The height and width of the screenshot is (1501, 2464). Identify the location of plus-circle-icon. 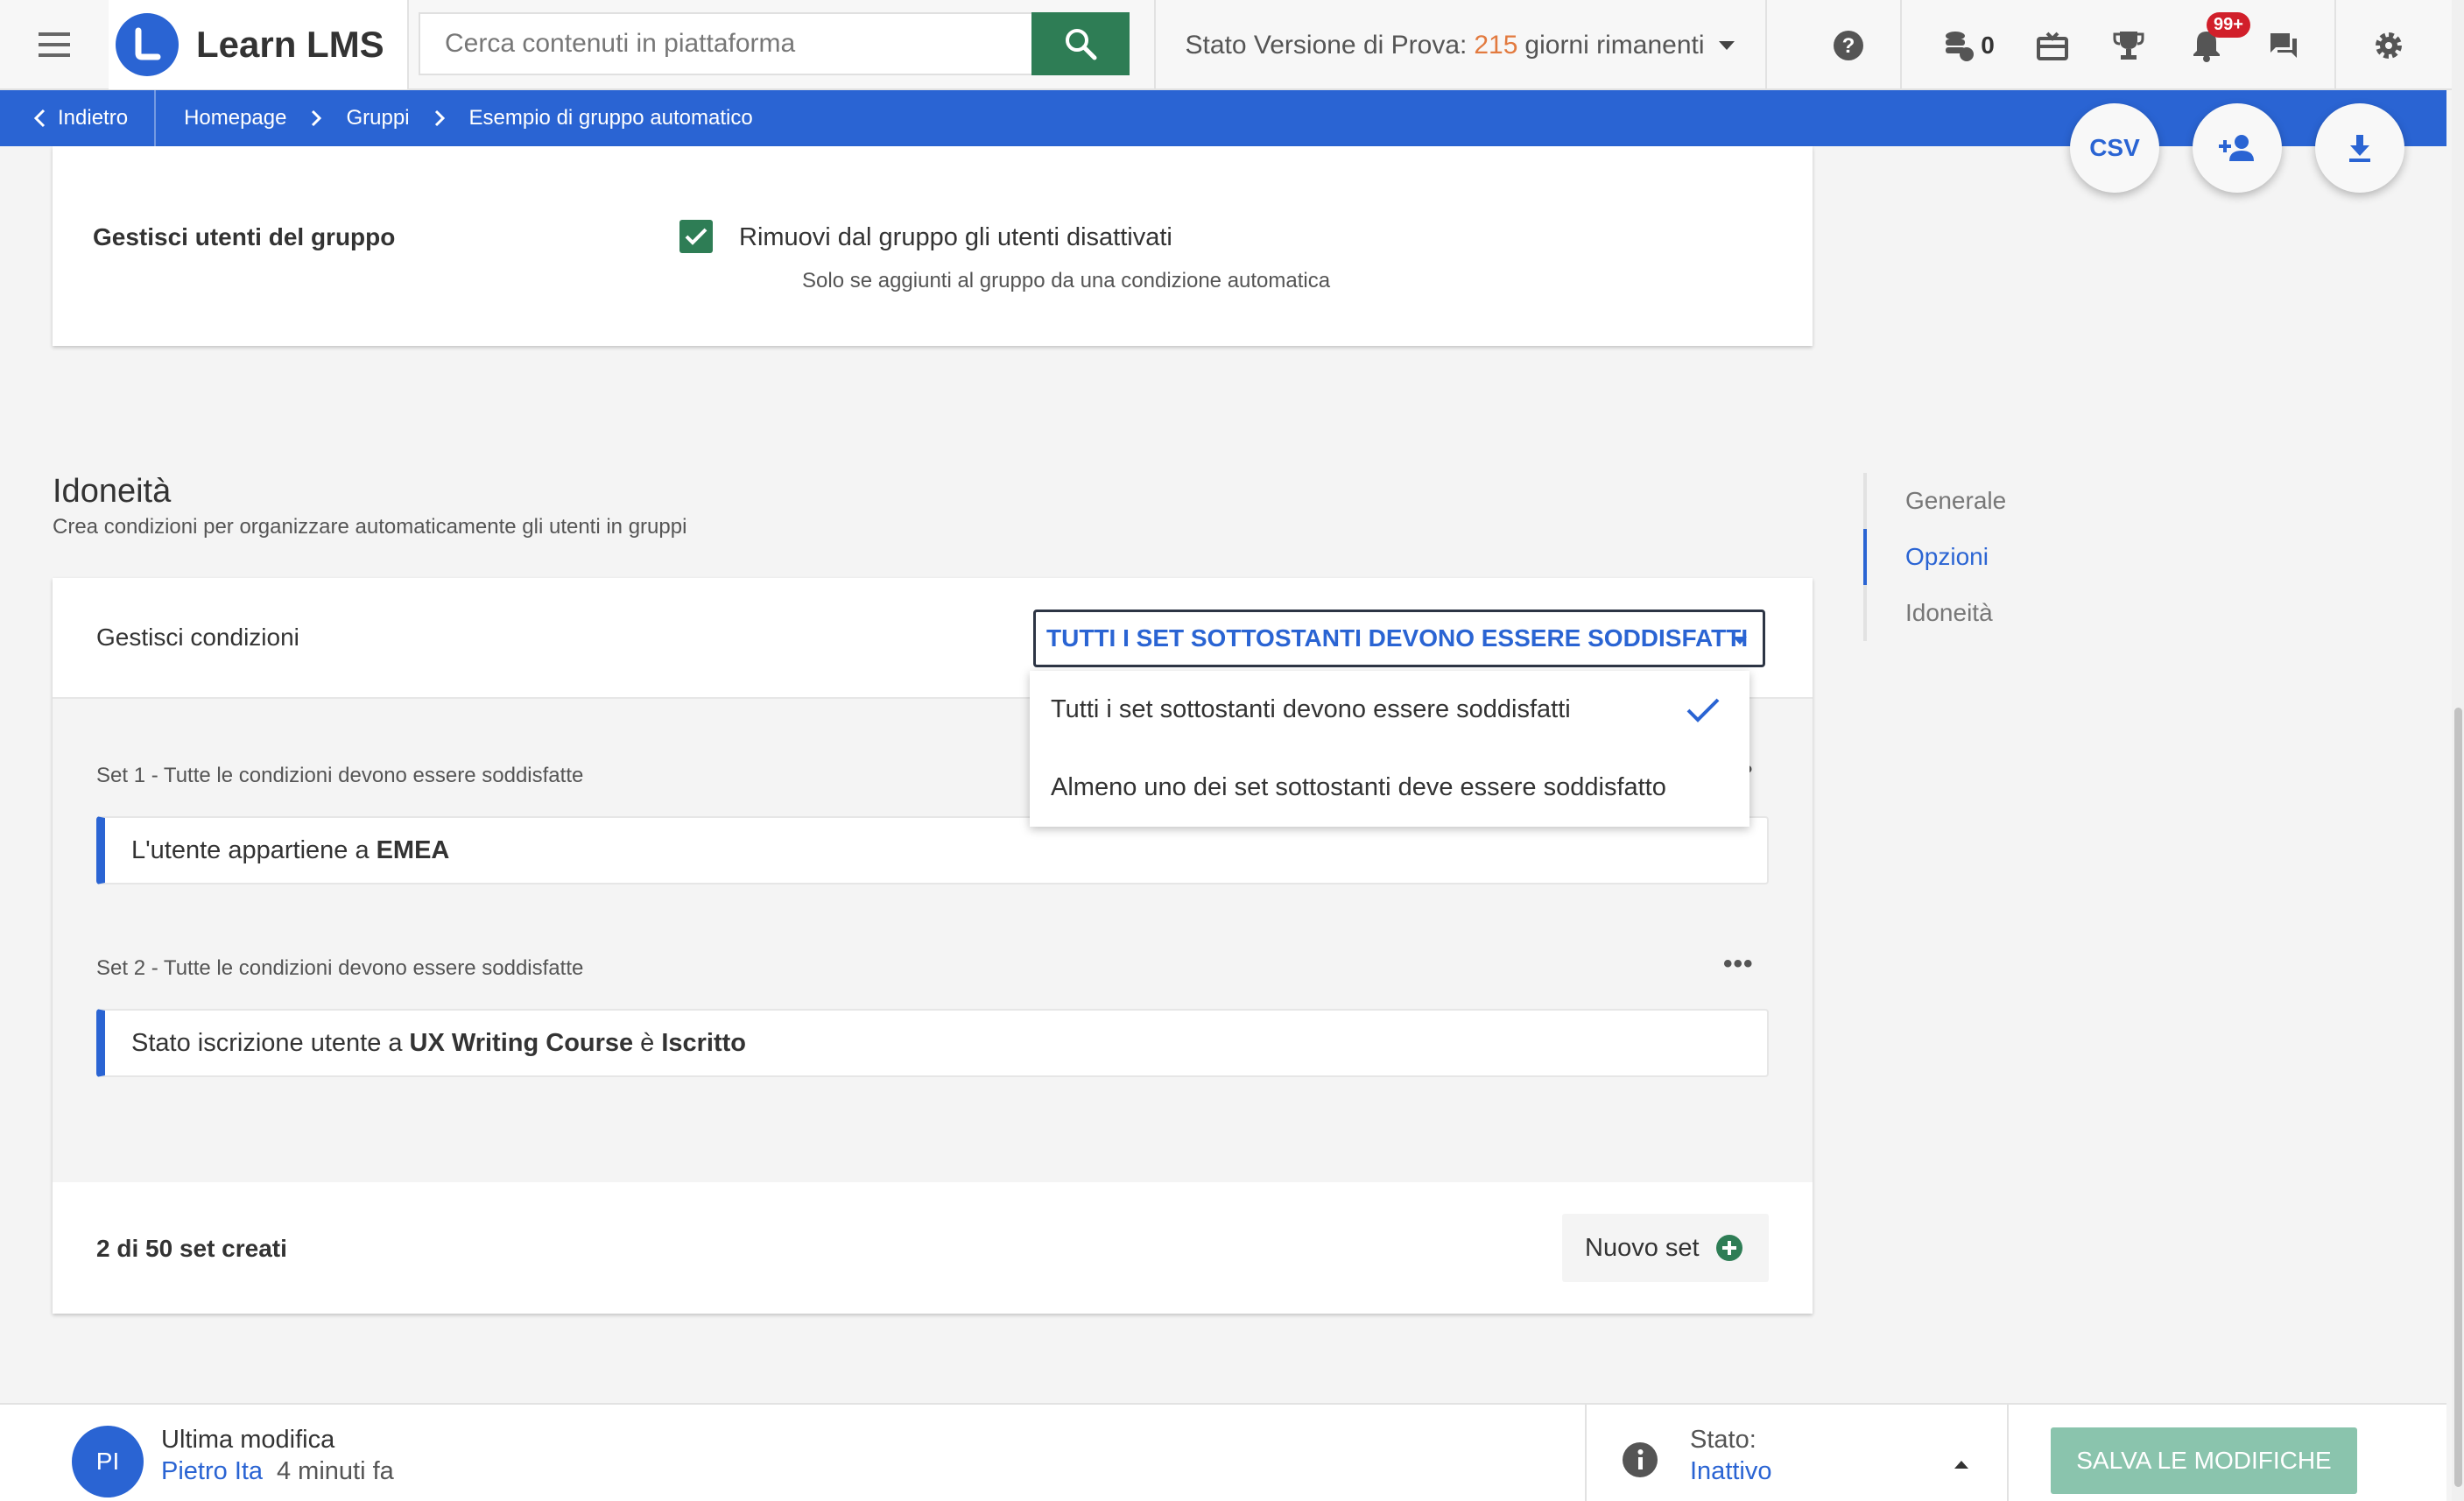
(1728, 1248).